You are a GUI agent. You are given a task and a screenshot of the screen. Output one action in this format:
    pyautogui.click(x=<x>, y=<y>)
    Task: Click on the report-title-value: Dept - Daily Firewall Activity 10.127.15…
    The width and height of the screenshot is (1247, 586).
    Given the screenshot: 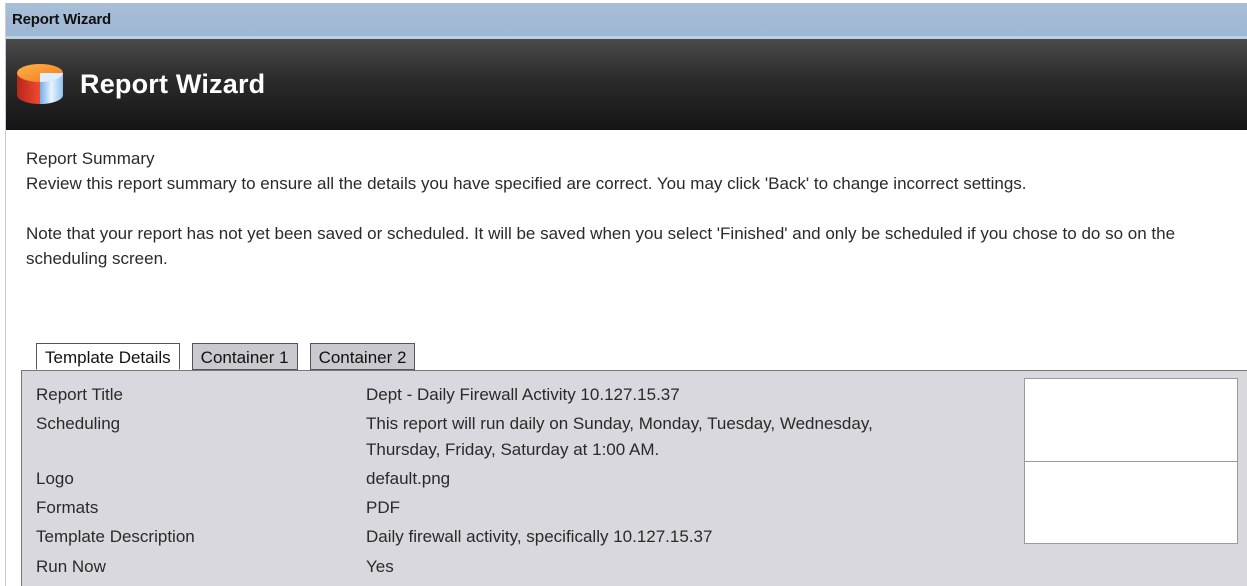 What is the action you would take?
    pyautogui.click(x=523, y=394)
    